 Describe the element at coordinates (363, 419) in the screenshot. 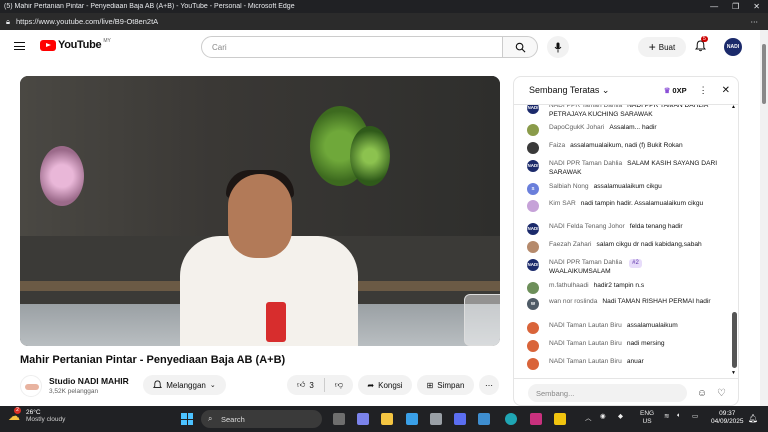

I see `chat-app-icon` at that location.